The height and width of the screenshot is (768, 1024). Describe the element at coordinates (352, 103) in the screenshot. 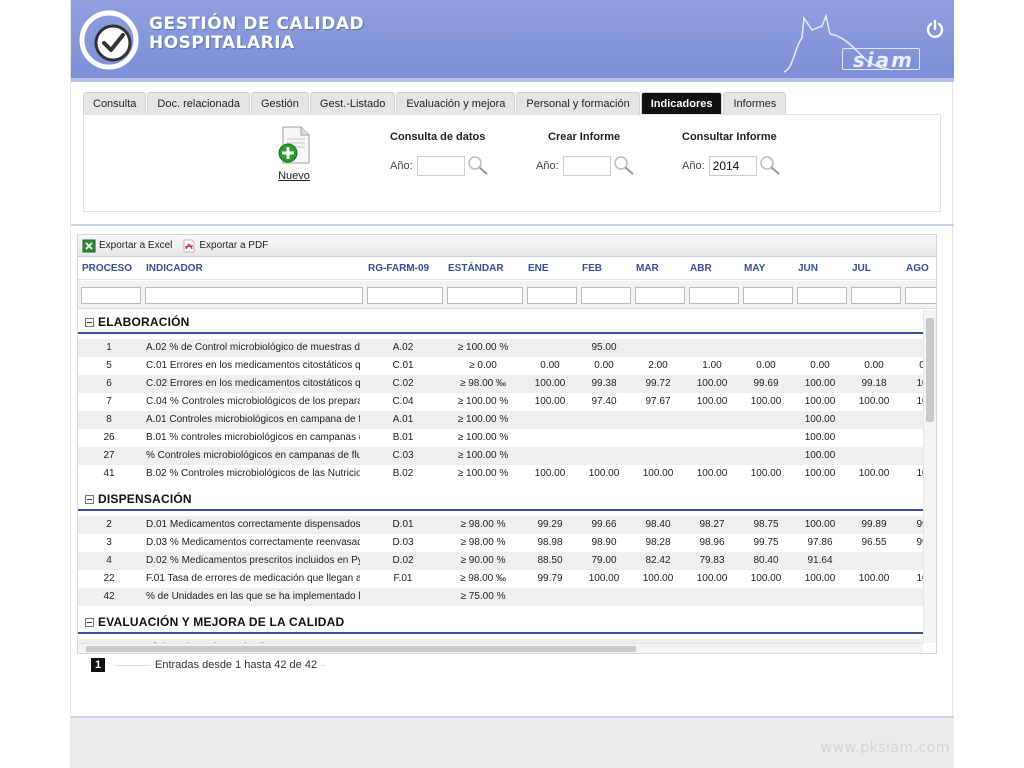

I see `tab-gest-listado: Gest.-Listado` at that location.